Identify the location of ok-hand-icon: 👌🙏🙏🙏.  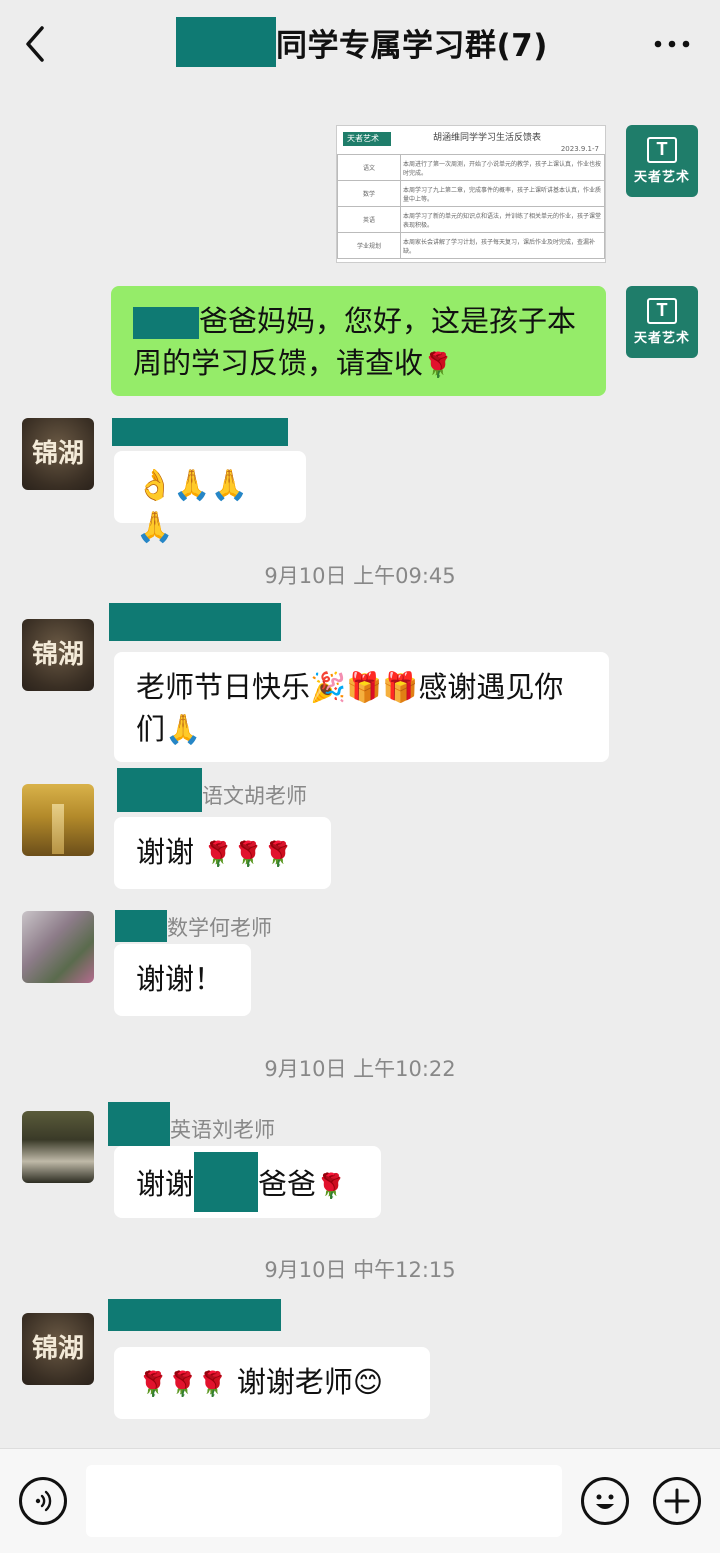
(192, 506).